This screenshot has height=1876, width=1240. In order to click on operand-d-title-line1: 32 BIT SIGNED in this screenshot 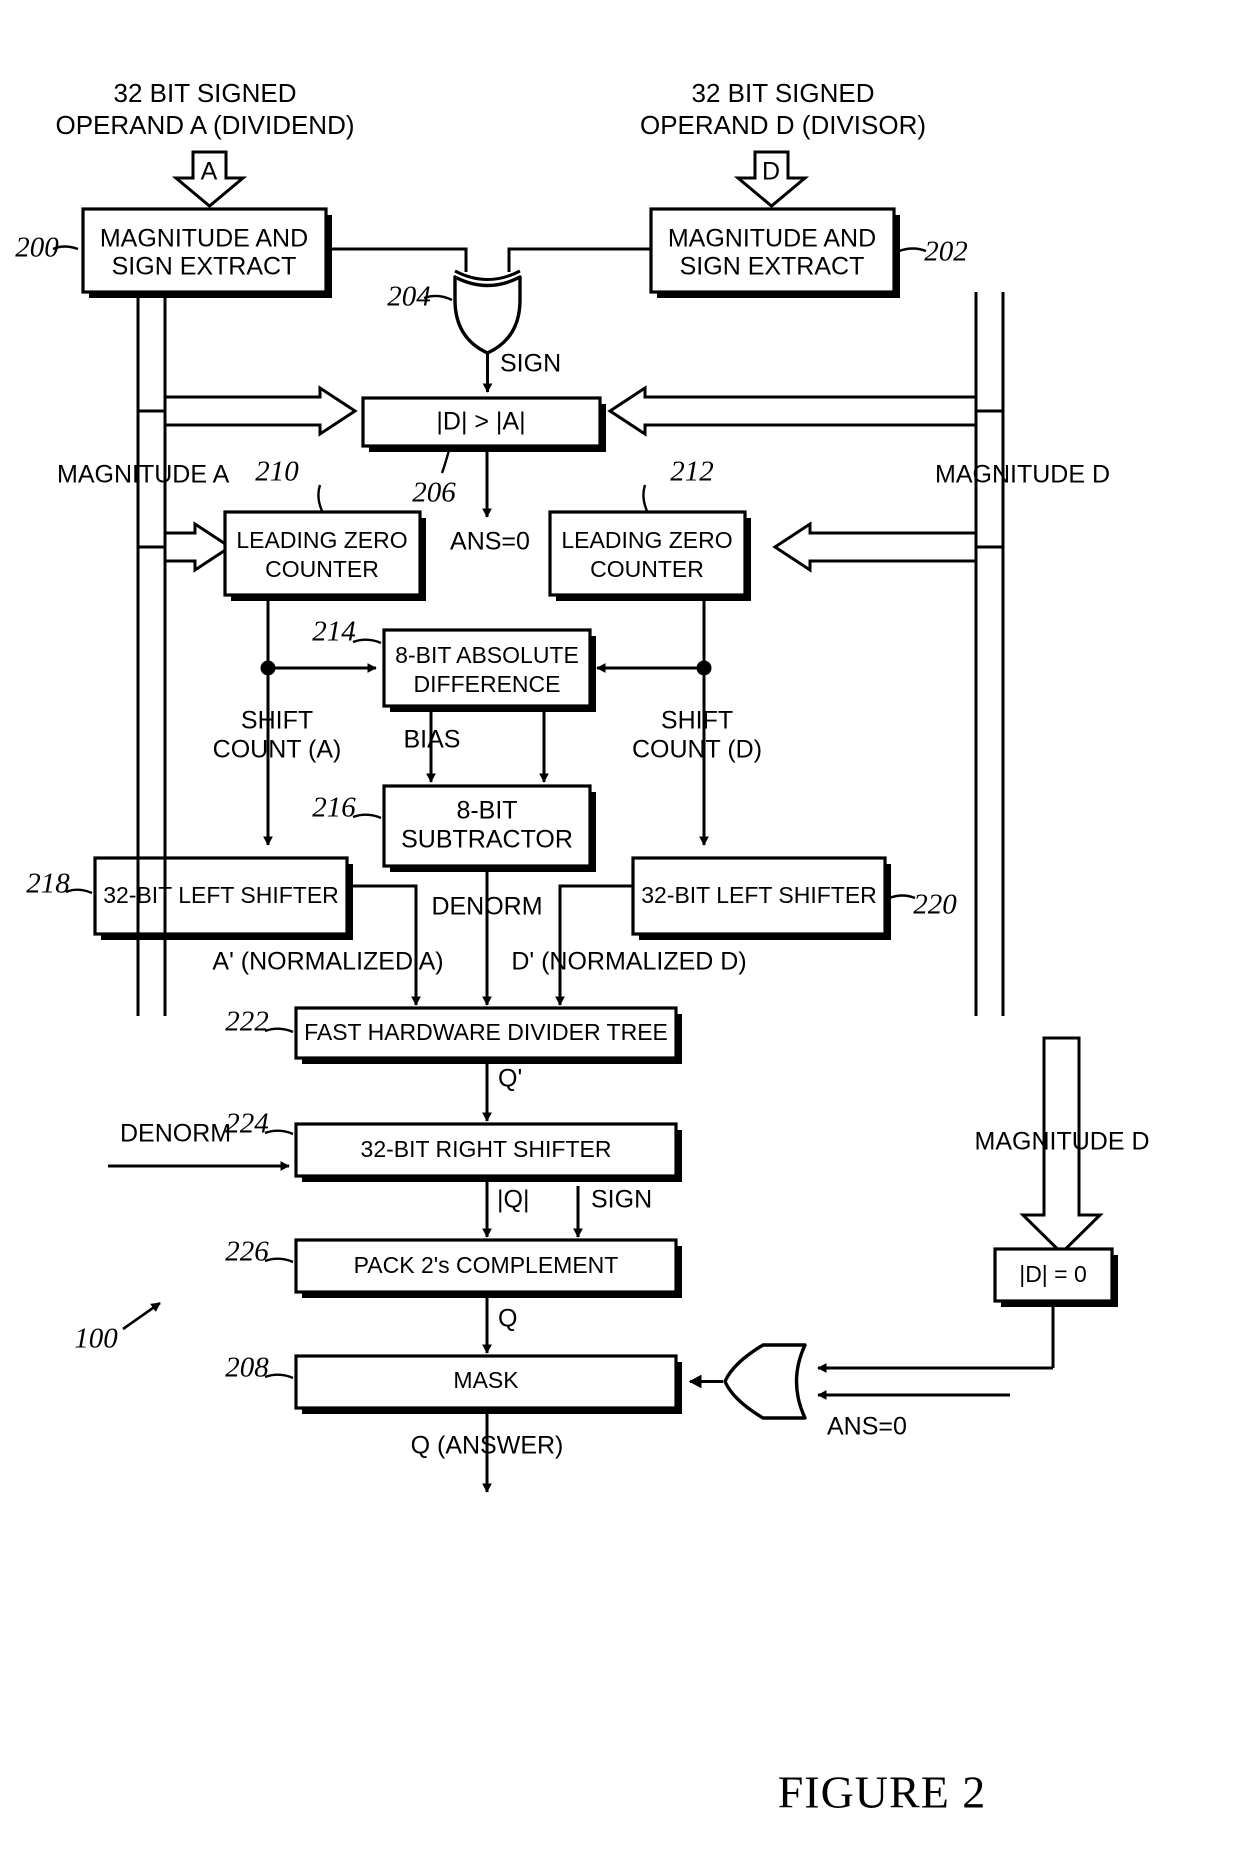, I will do `click(782, 93)`.